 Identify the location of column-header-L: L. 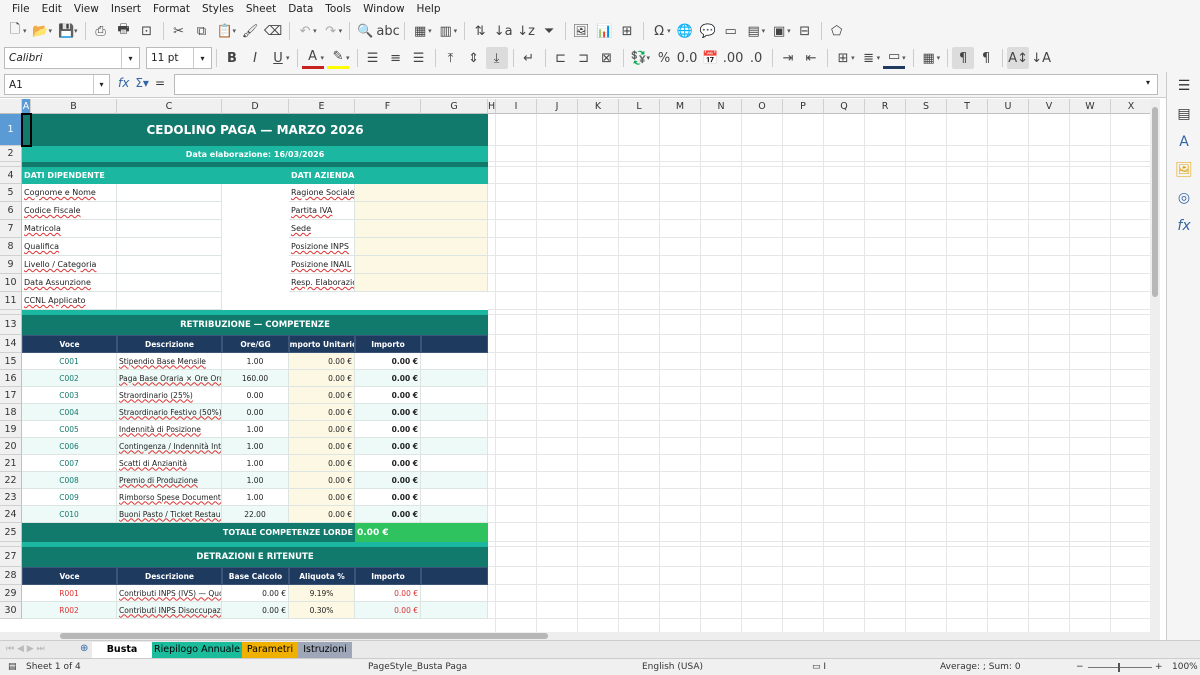
(639, 106).